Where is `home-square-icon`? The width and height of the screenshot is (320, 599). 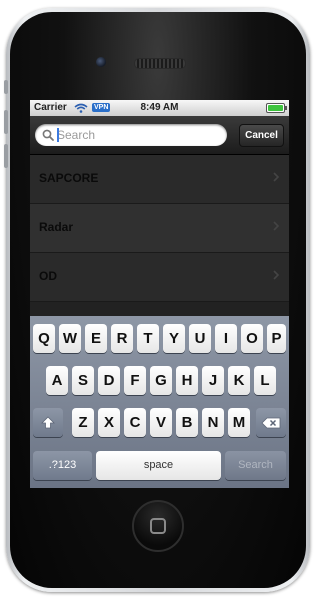
home-square-icon is located at coordinates (158, 526).